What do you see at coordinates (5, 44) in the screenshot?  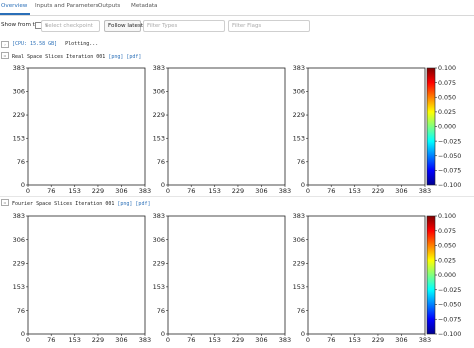 I see `expand-icon: ›` at bounding box center [5, 44].